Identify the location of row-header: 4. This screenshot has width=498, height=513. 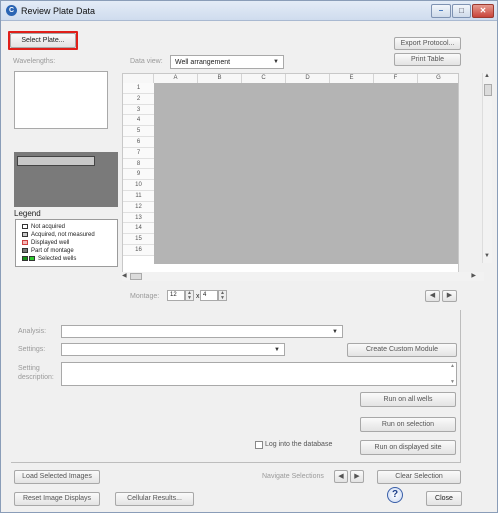
(138, 121).